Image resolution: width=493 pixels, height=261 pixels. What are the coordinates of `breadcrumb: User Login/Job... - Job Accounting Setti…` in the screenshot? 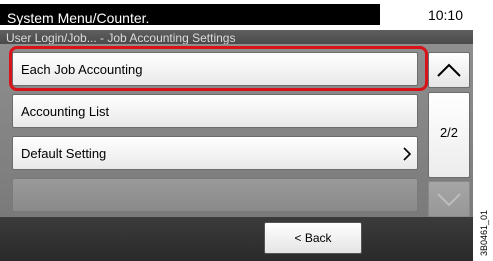 It's located at (121, 38).